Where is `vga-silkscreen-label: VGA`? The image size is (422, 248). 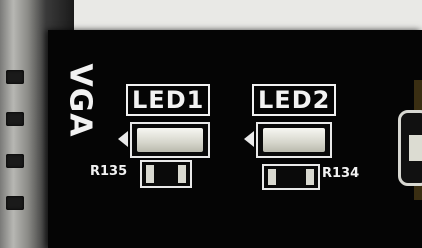 vga-silkscreen-label: VGA is located at coordinates (80, 100).